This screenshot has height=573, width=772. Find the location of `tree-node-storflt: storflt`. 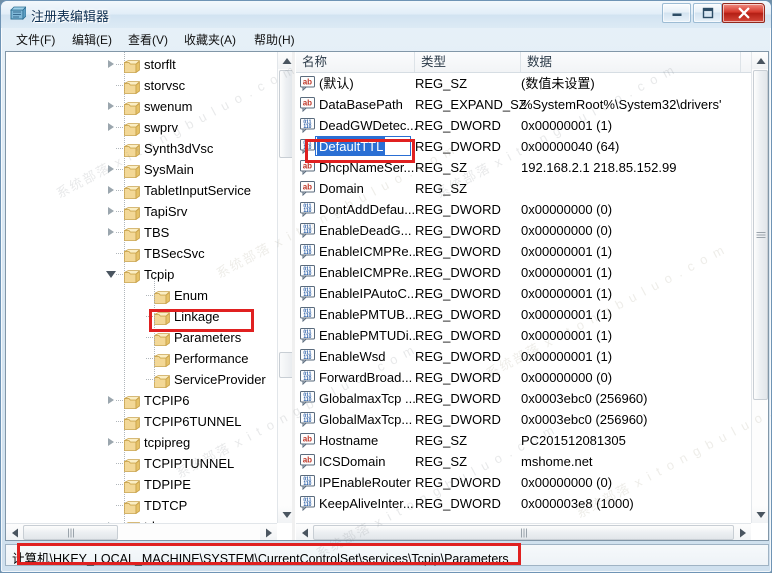

tree-node-storflt: storflt is located at coordinates (141, 64).